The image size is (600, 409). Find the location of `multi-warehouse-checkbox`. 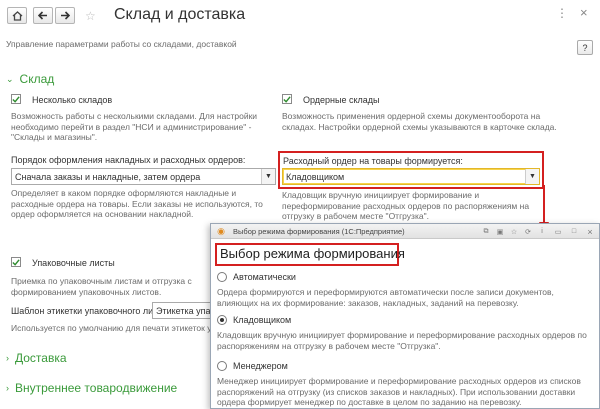

multi-warehouse-checkbox is located at coordinates (16, 99).